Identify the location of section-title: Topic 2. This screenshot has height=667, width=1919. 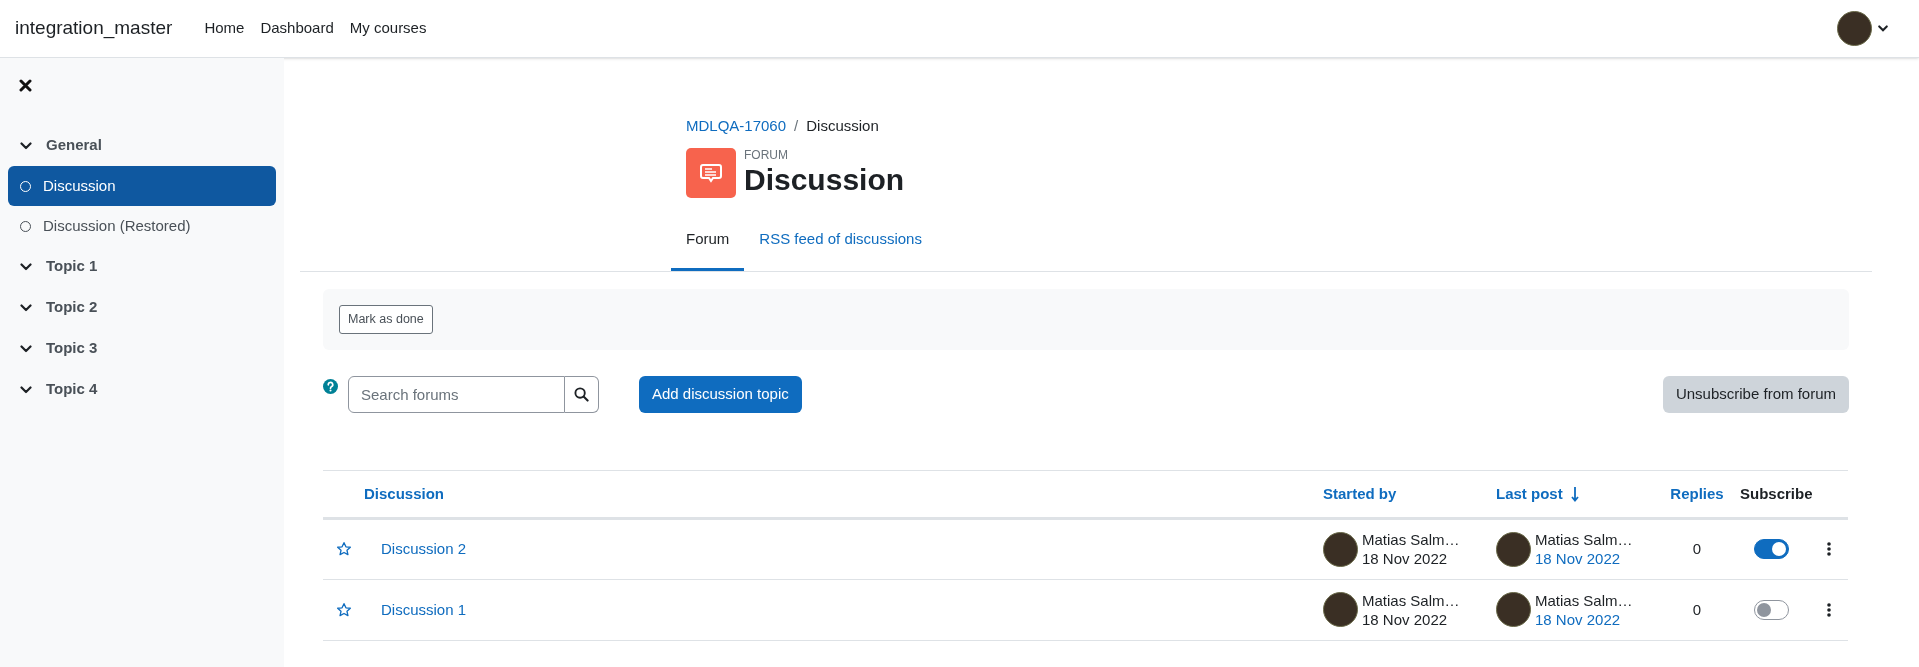
(72, 307).